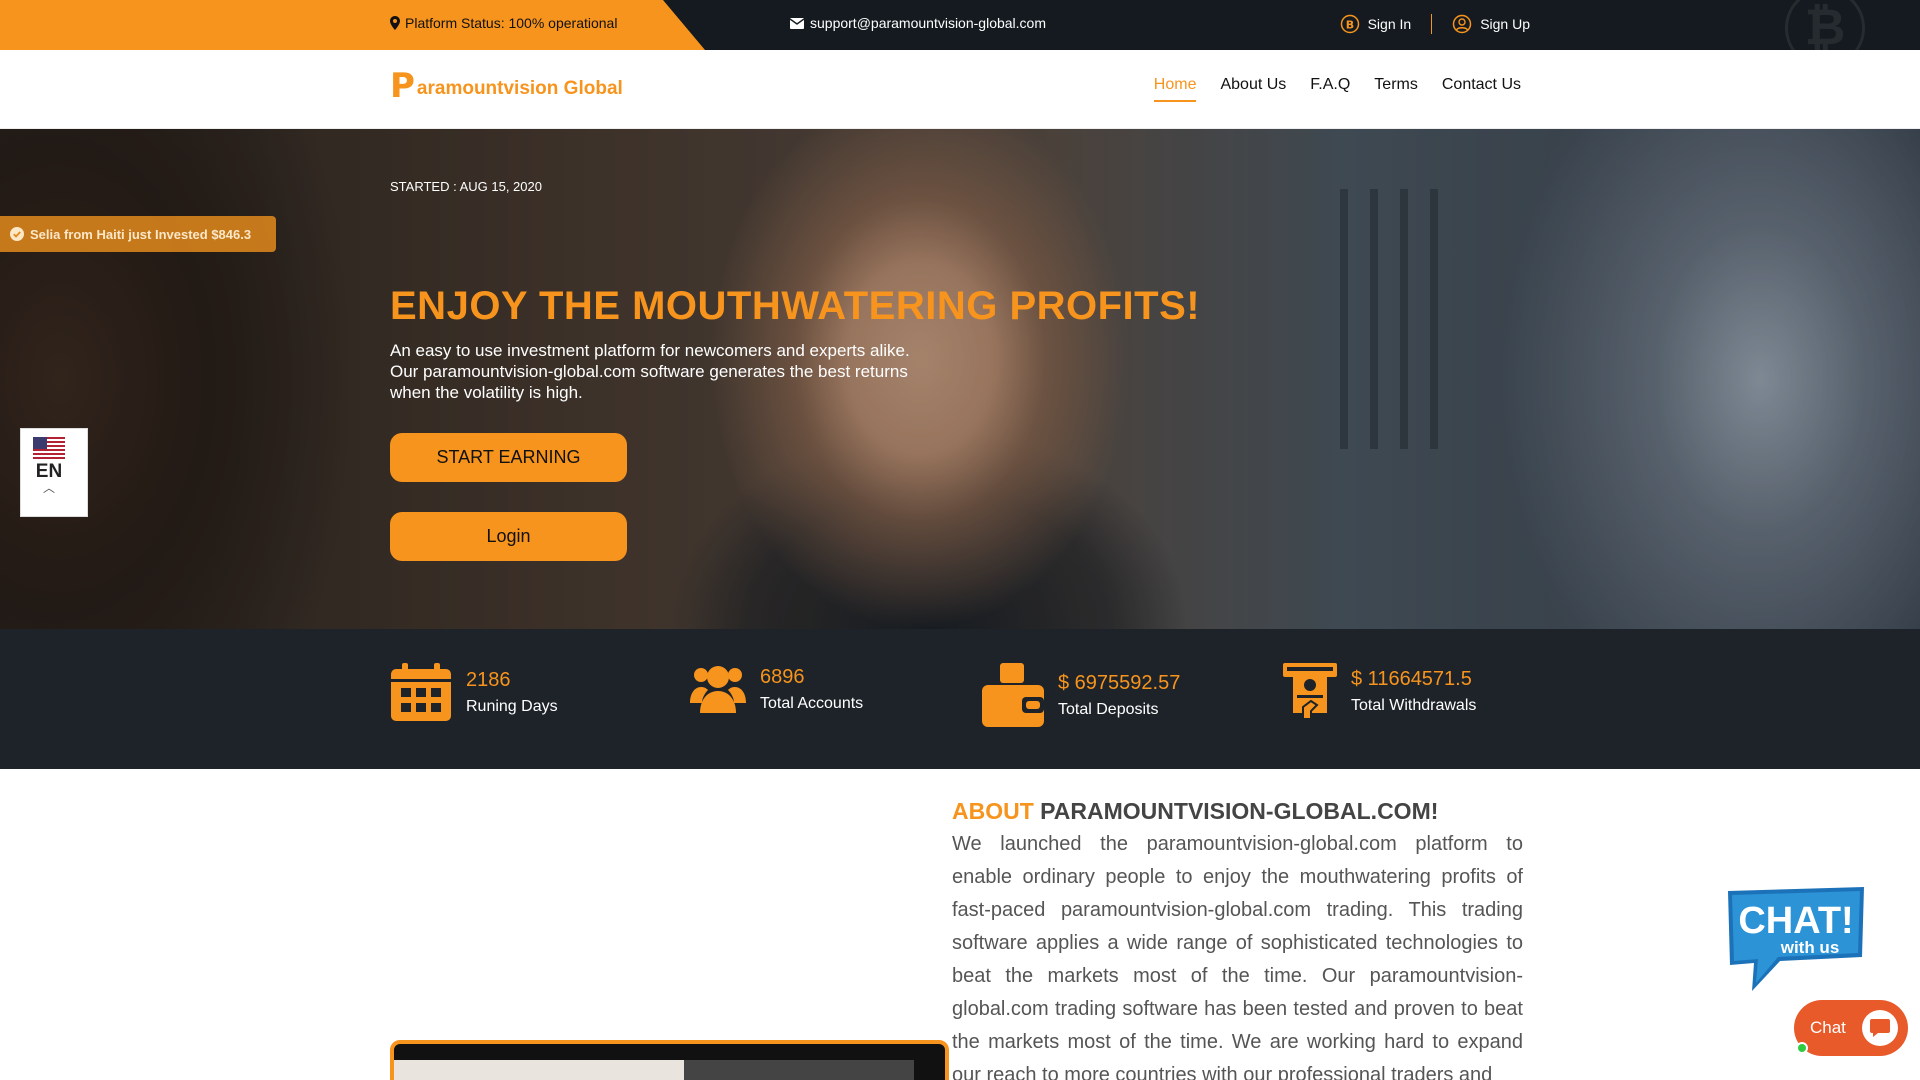 This screenshot has height=1080, width=1920. I want to click on stat-total-accounts: 6896 Total Accounts, so click(776, 689).